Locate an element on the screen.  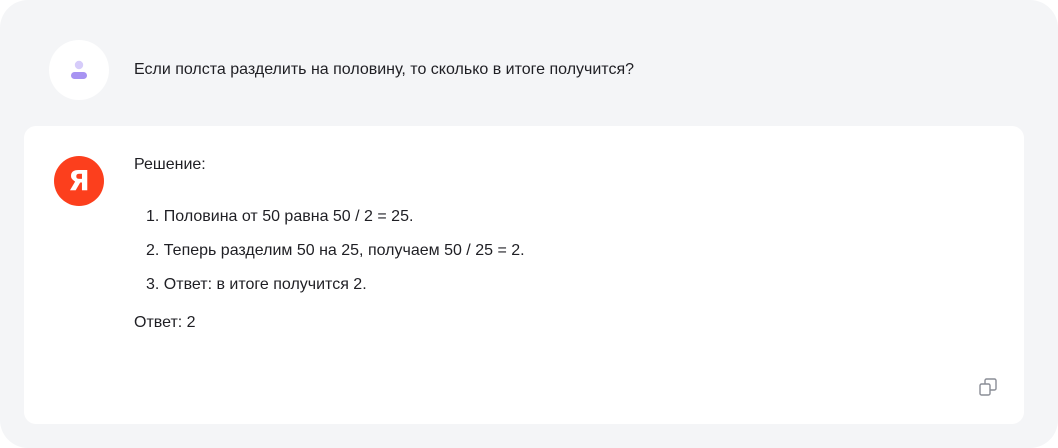
yandex-logo: Я is located at coordinates (79, 181).